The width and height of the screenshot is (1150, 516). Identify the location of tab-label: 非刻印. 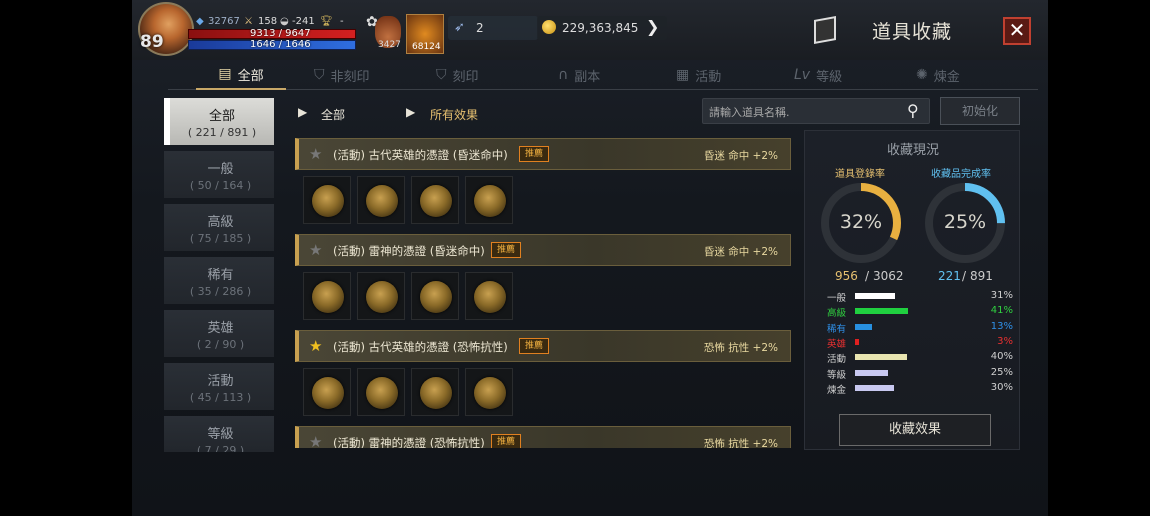
(350, 77).